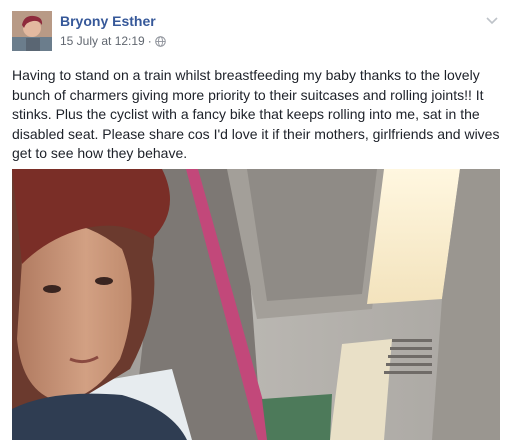 This screenshot has width=512, height=440. Describe the element at coordinates (492, 20) in the screenshot. I see `chevron-down-icon` at that location.